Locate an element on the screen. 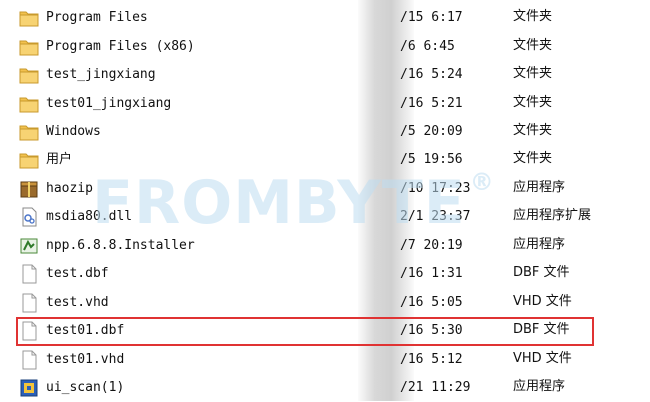 This screenshot has width=650, height=402. file-row: ui_scan(1) /21 11:29 应用程序 is located at coordinates (325, 388).